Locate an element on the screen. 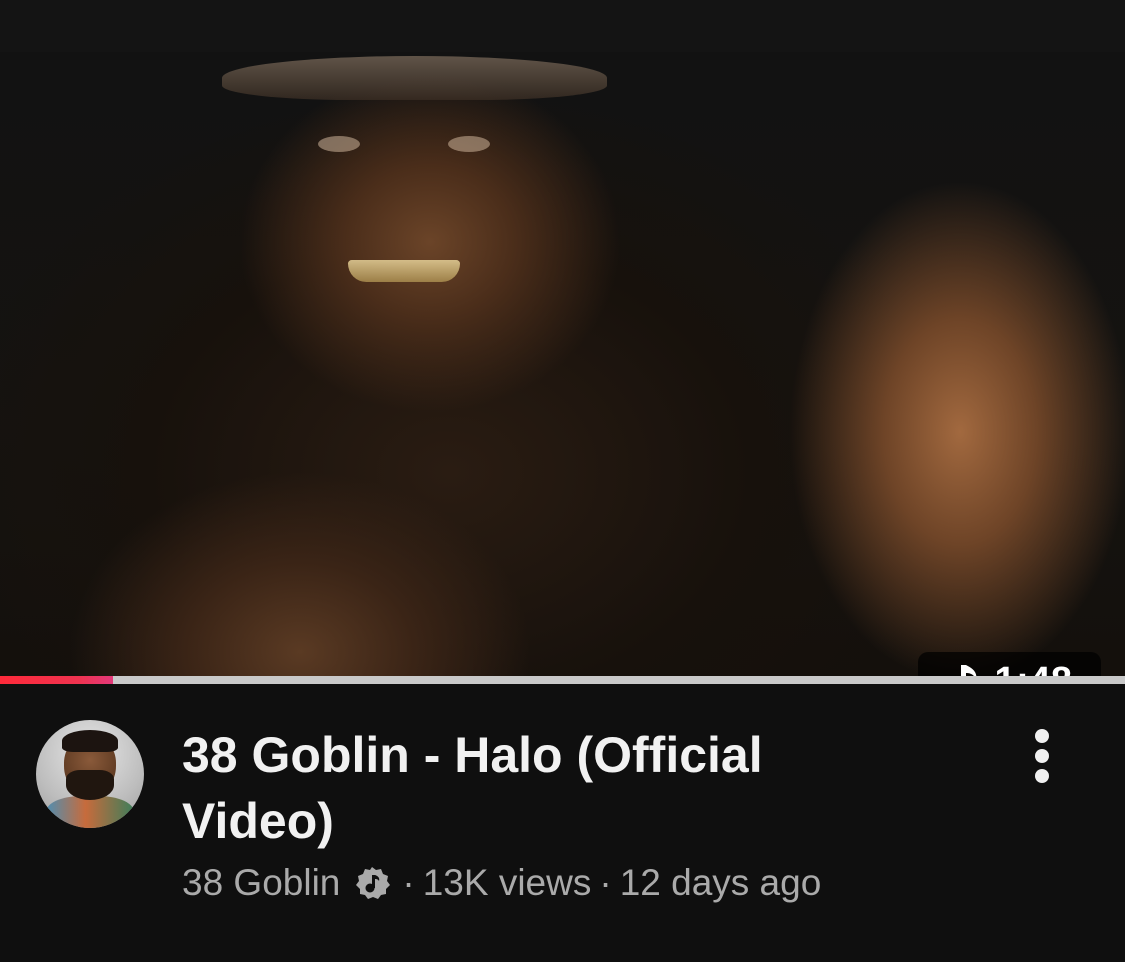 The image size is (1125, 962). thumbnail-grill is located at coordinates (404, 271).